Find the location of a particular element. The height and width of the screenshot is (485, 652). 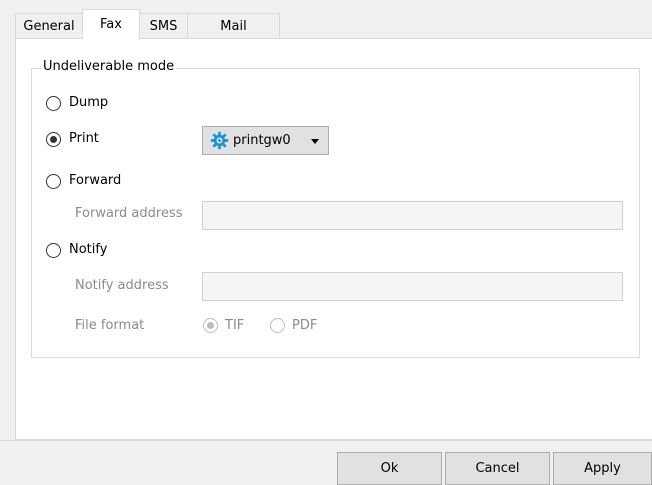

forward-label: Forward is located at coordinates (95, 180).